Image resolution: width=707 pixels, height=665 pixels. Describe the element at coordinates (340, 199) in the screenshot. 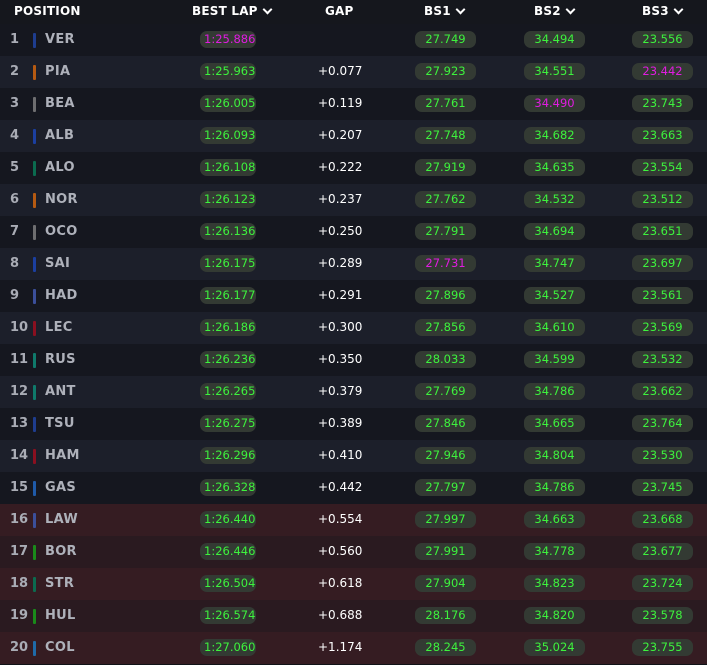

I see `gap-value: +0.237` at that location.